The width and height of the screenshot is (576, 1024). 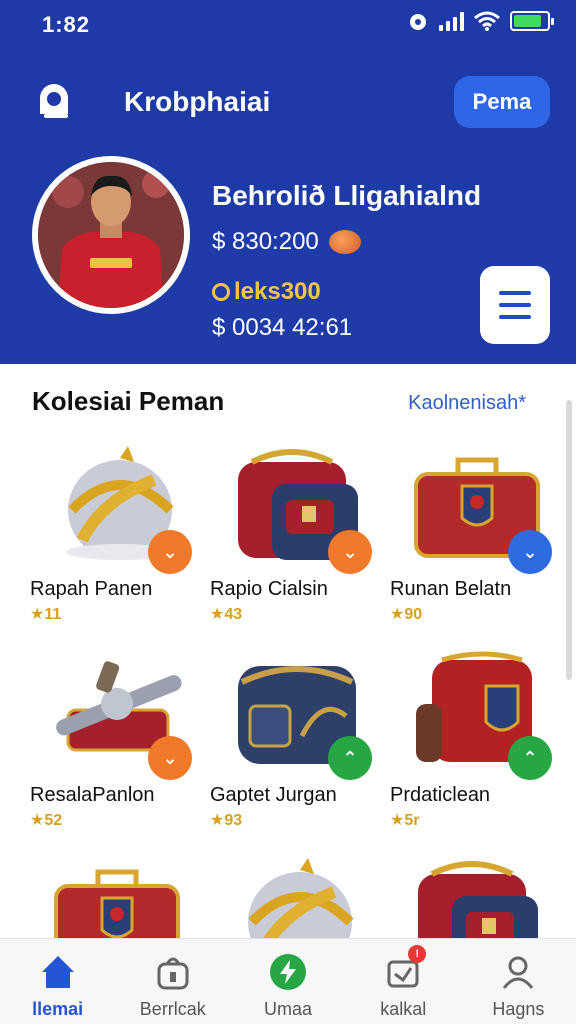 I want to click on item-price: ★90, so click(x=406, y=614).